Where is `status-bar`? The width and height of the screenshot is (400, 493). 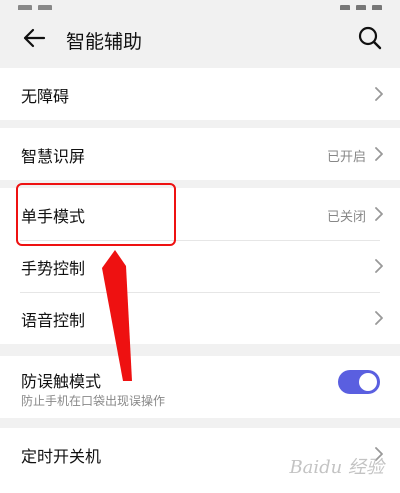
status-bar is located at coordinates (200, 5).